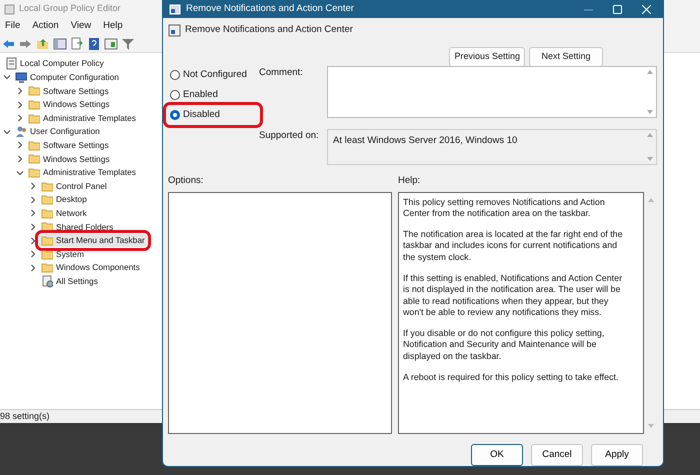 The image size is (700, 475). What do you see at coordinates (511, 378) in the screenshot?
I see `help-paragraph: A reboot is required for this policy setting to take effect.` at bounding box center [511, 378].